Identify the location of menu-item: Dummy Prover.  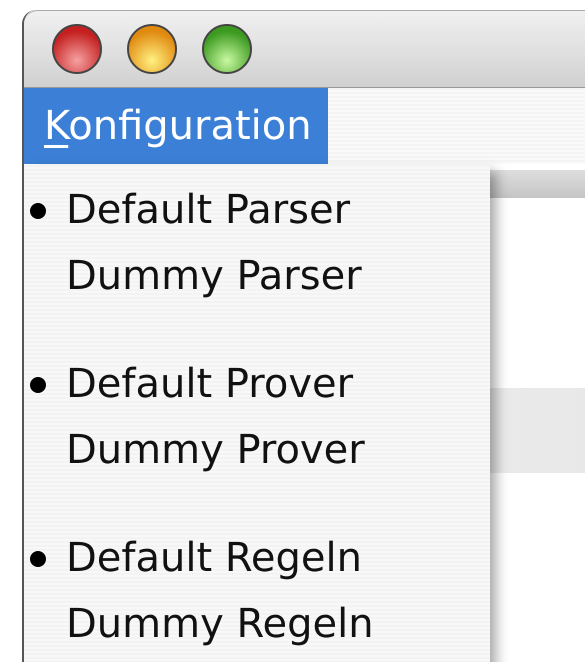
(257, 450).